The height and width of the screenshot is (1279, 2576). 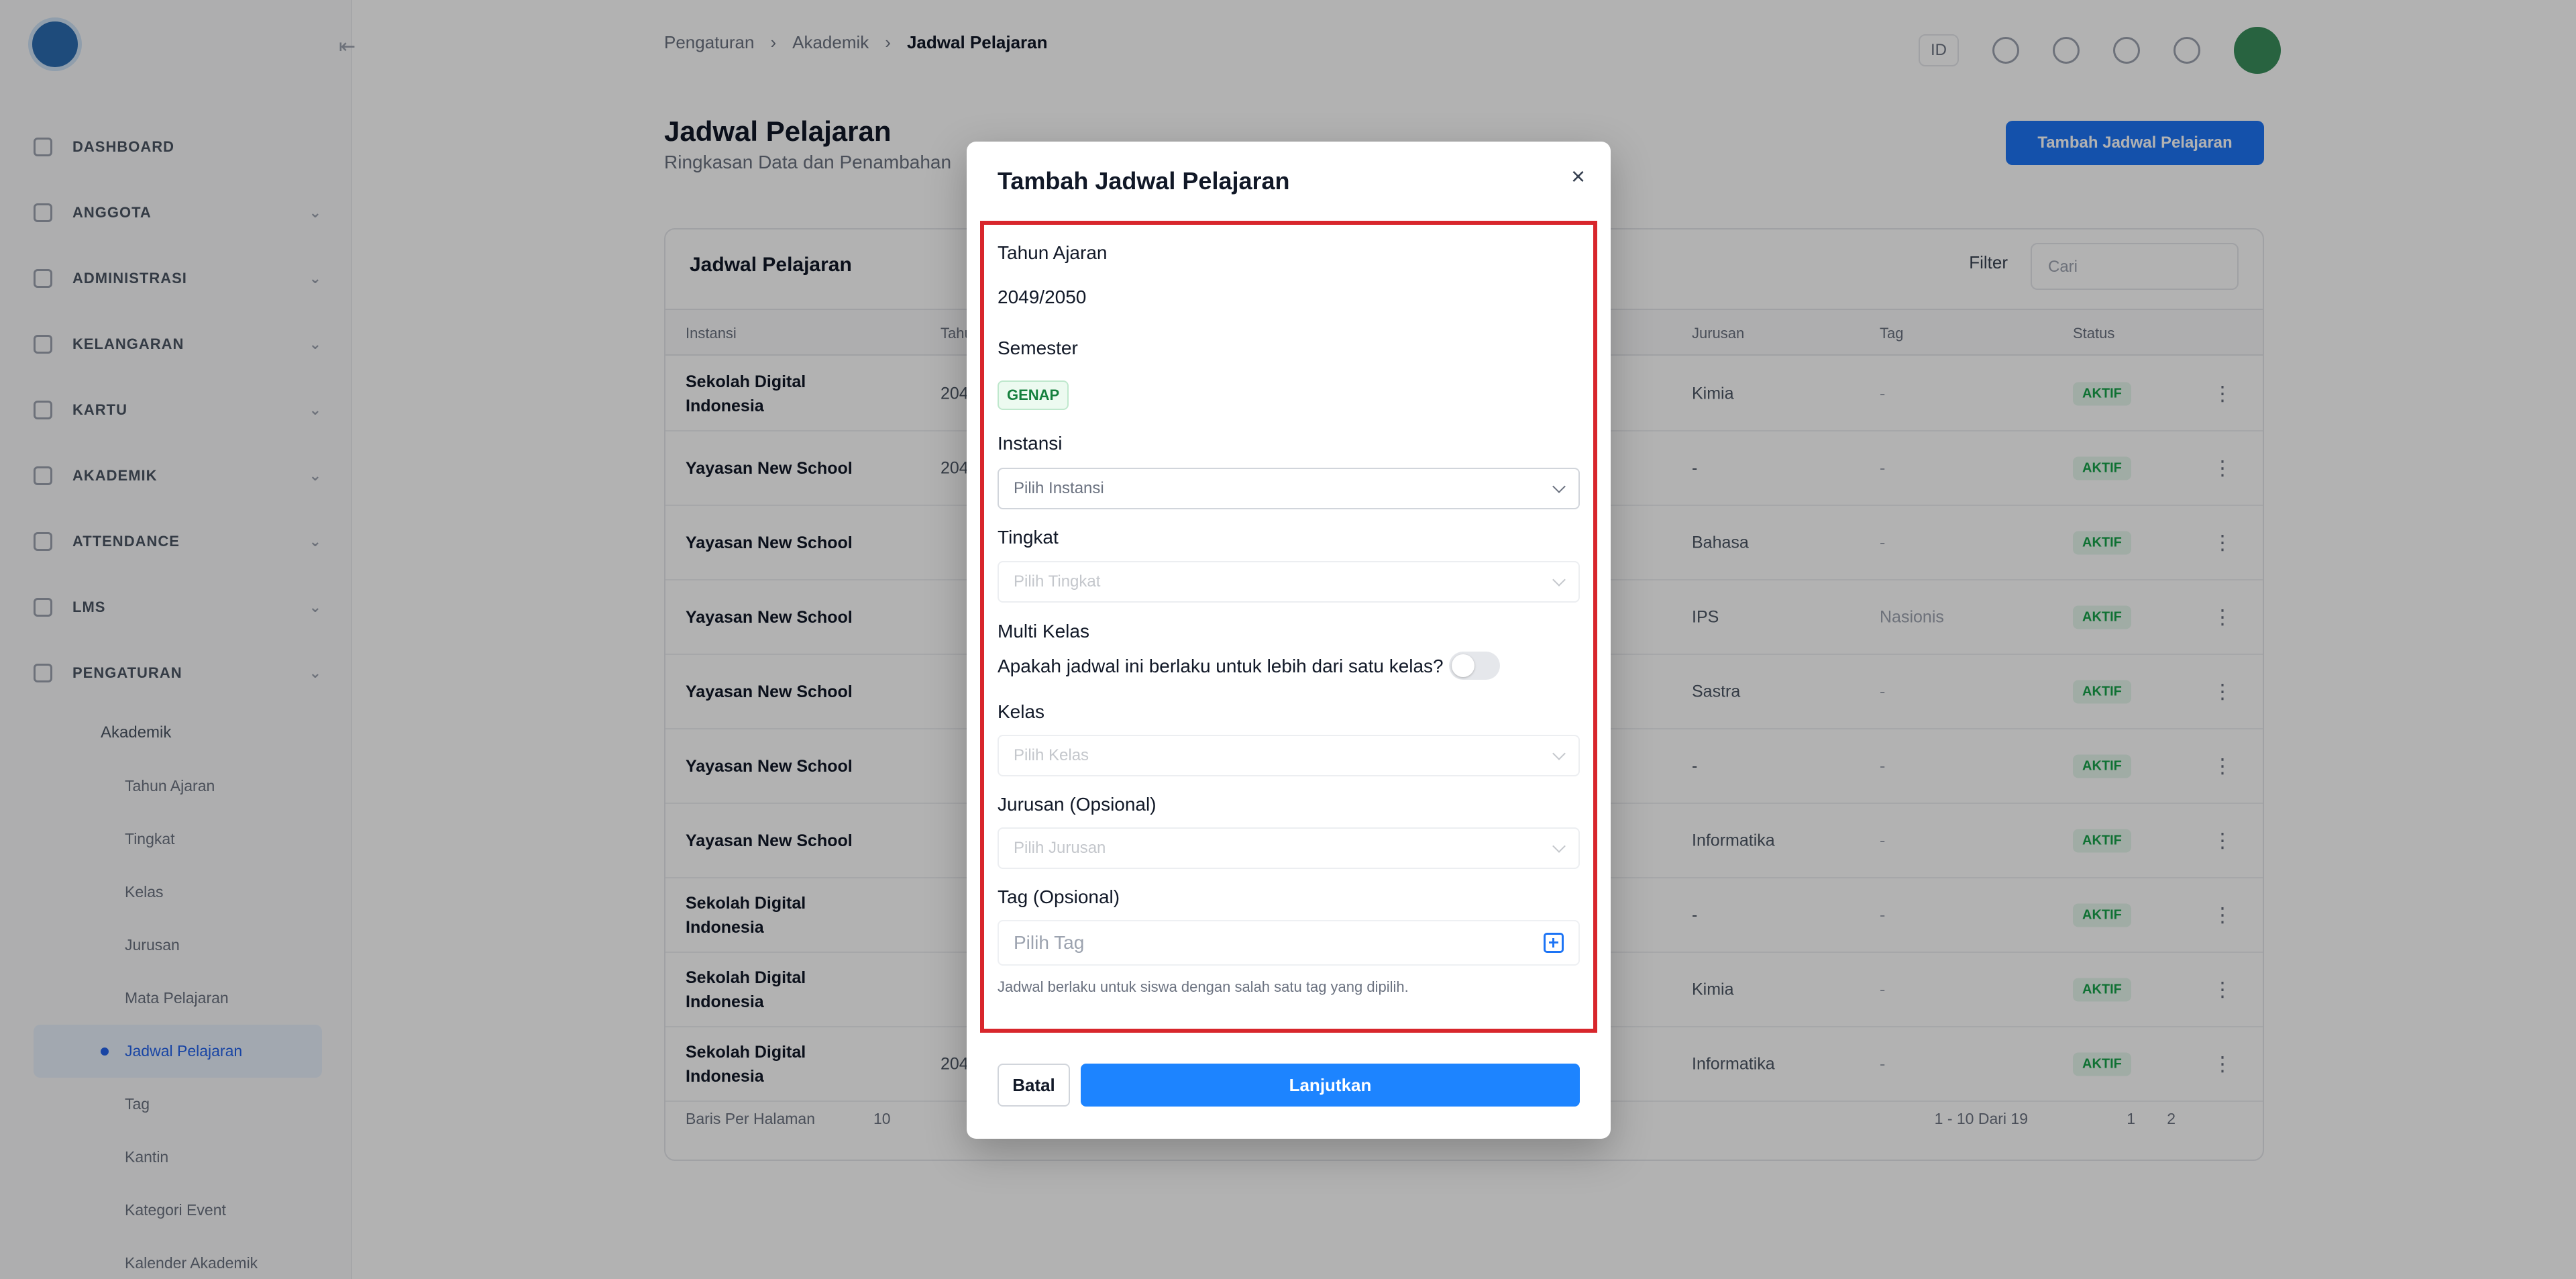 What do you see at coordinates (1057, 581) in the screenshot?
I see `tingkat-placeholder: Pilih Tingkat` at bounding box center [1057, 581].